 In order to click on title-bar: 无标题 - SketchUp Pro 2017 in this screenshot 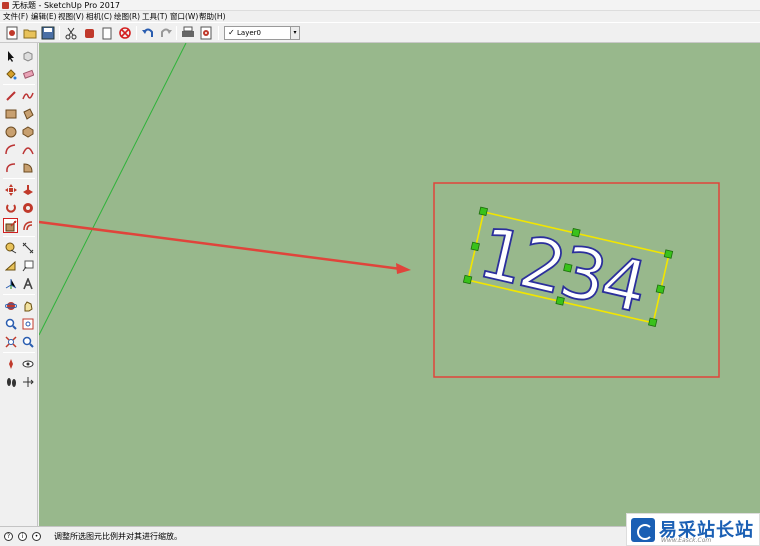, I will do `click(380, 5)`.